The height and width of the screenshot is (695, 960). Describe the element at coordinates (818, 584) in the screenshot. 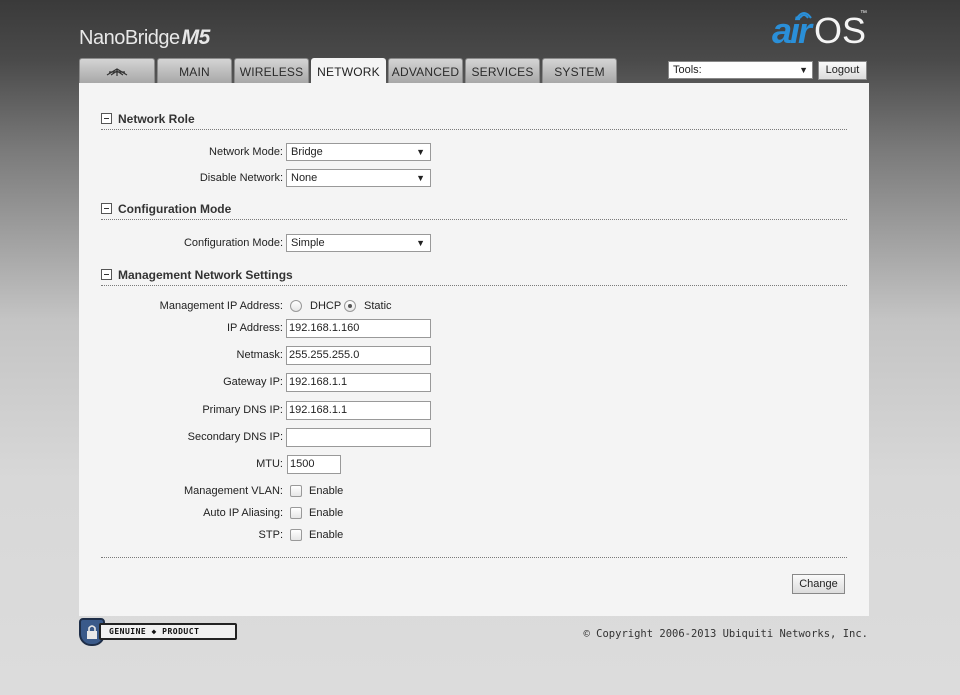

I see `change-button: Change` at that location.